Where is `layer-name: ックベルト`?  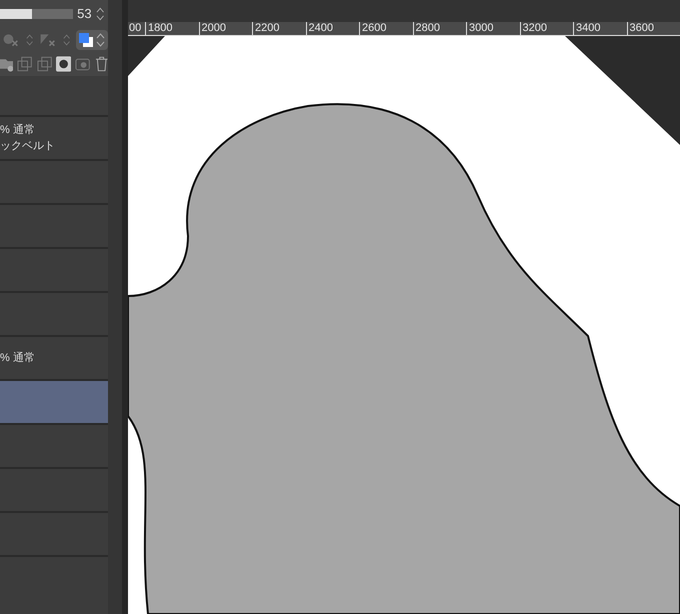
layer-name: ックベルト is located at coordinates (28, 146).